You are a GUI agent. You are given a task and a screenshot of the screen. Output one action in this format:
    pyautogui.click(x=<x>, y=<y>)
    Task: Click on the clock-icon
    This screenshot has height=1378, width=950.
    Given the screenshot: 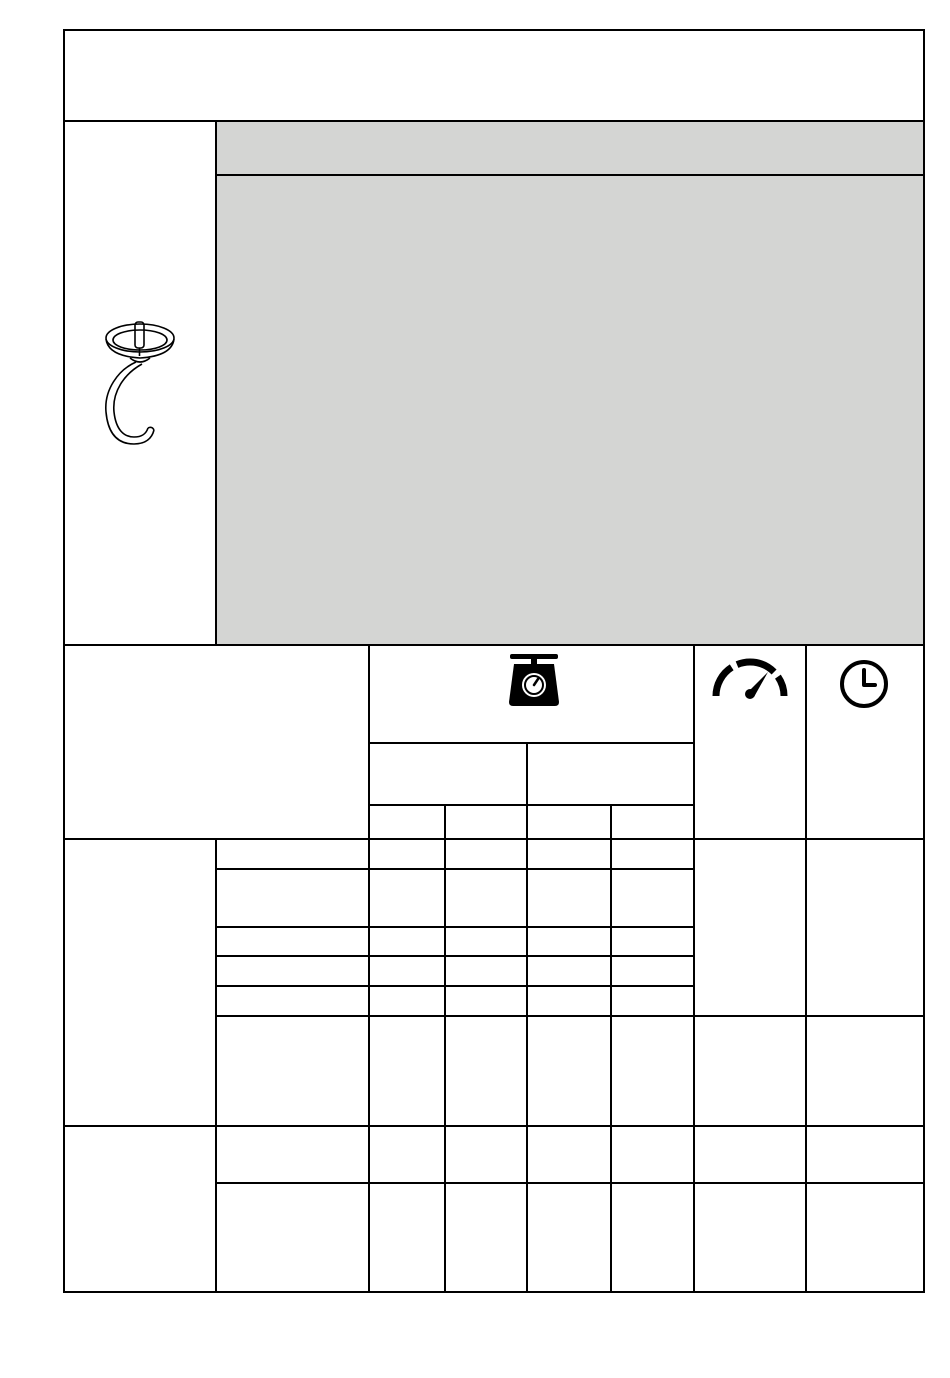 What is the action you would take?
    pyautogui.click(x=864, y=684)
    